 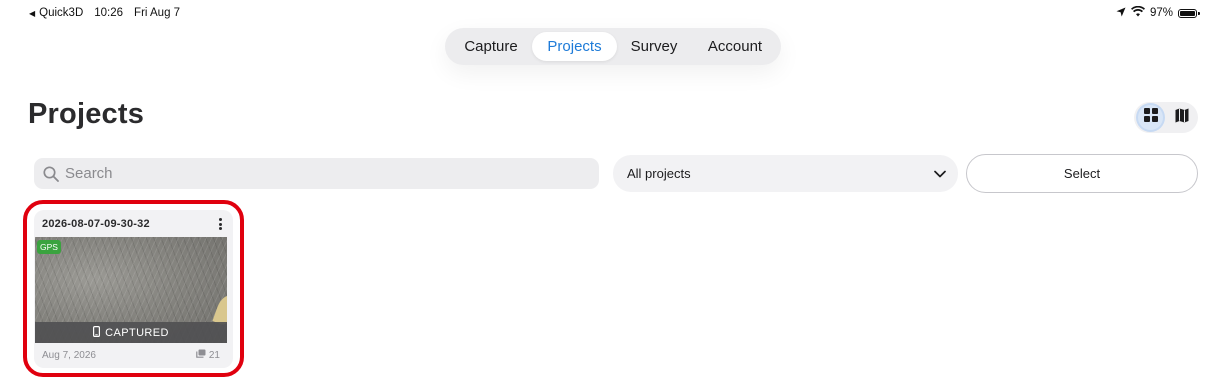 I want to click on battery-icon, so click(x=1189, y=13).